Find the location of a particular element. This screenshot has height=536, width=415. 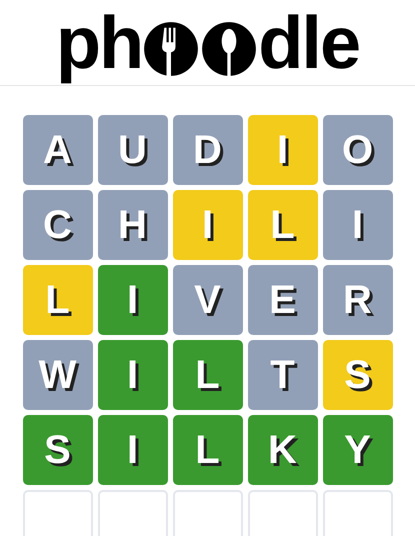

letter-tile: U is located at coordinates (133, 150).